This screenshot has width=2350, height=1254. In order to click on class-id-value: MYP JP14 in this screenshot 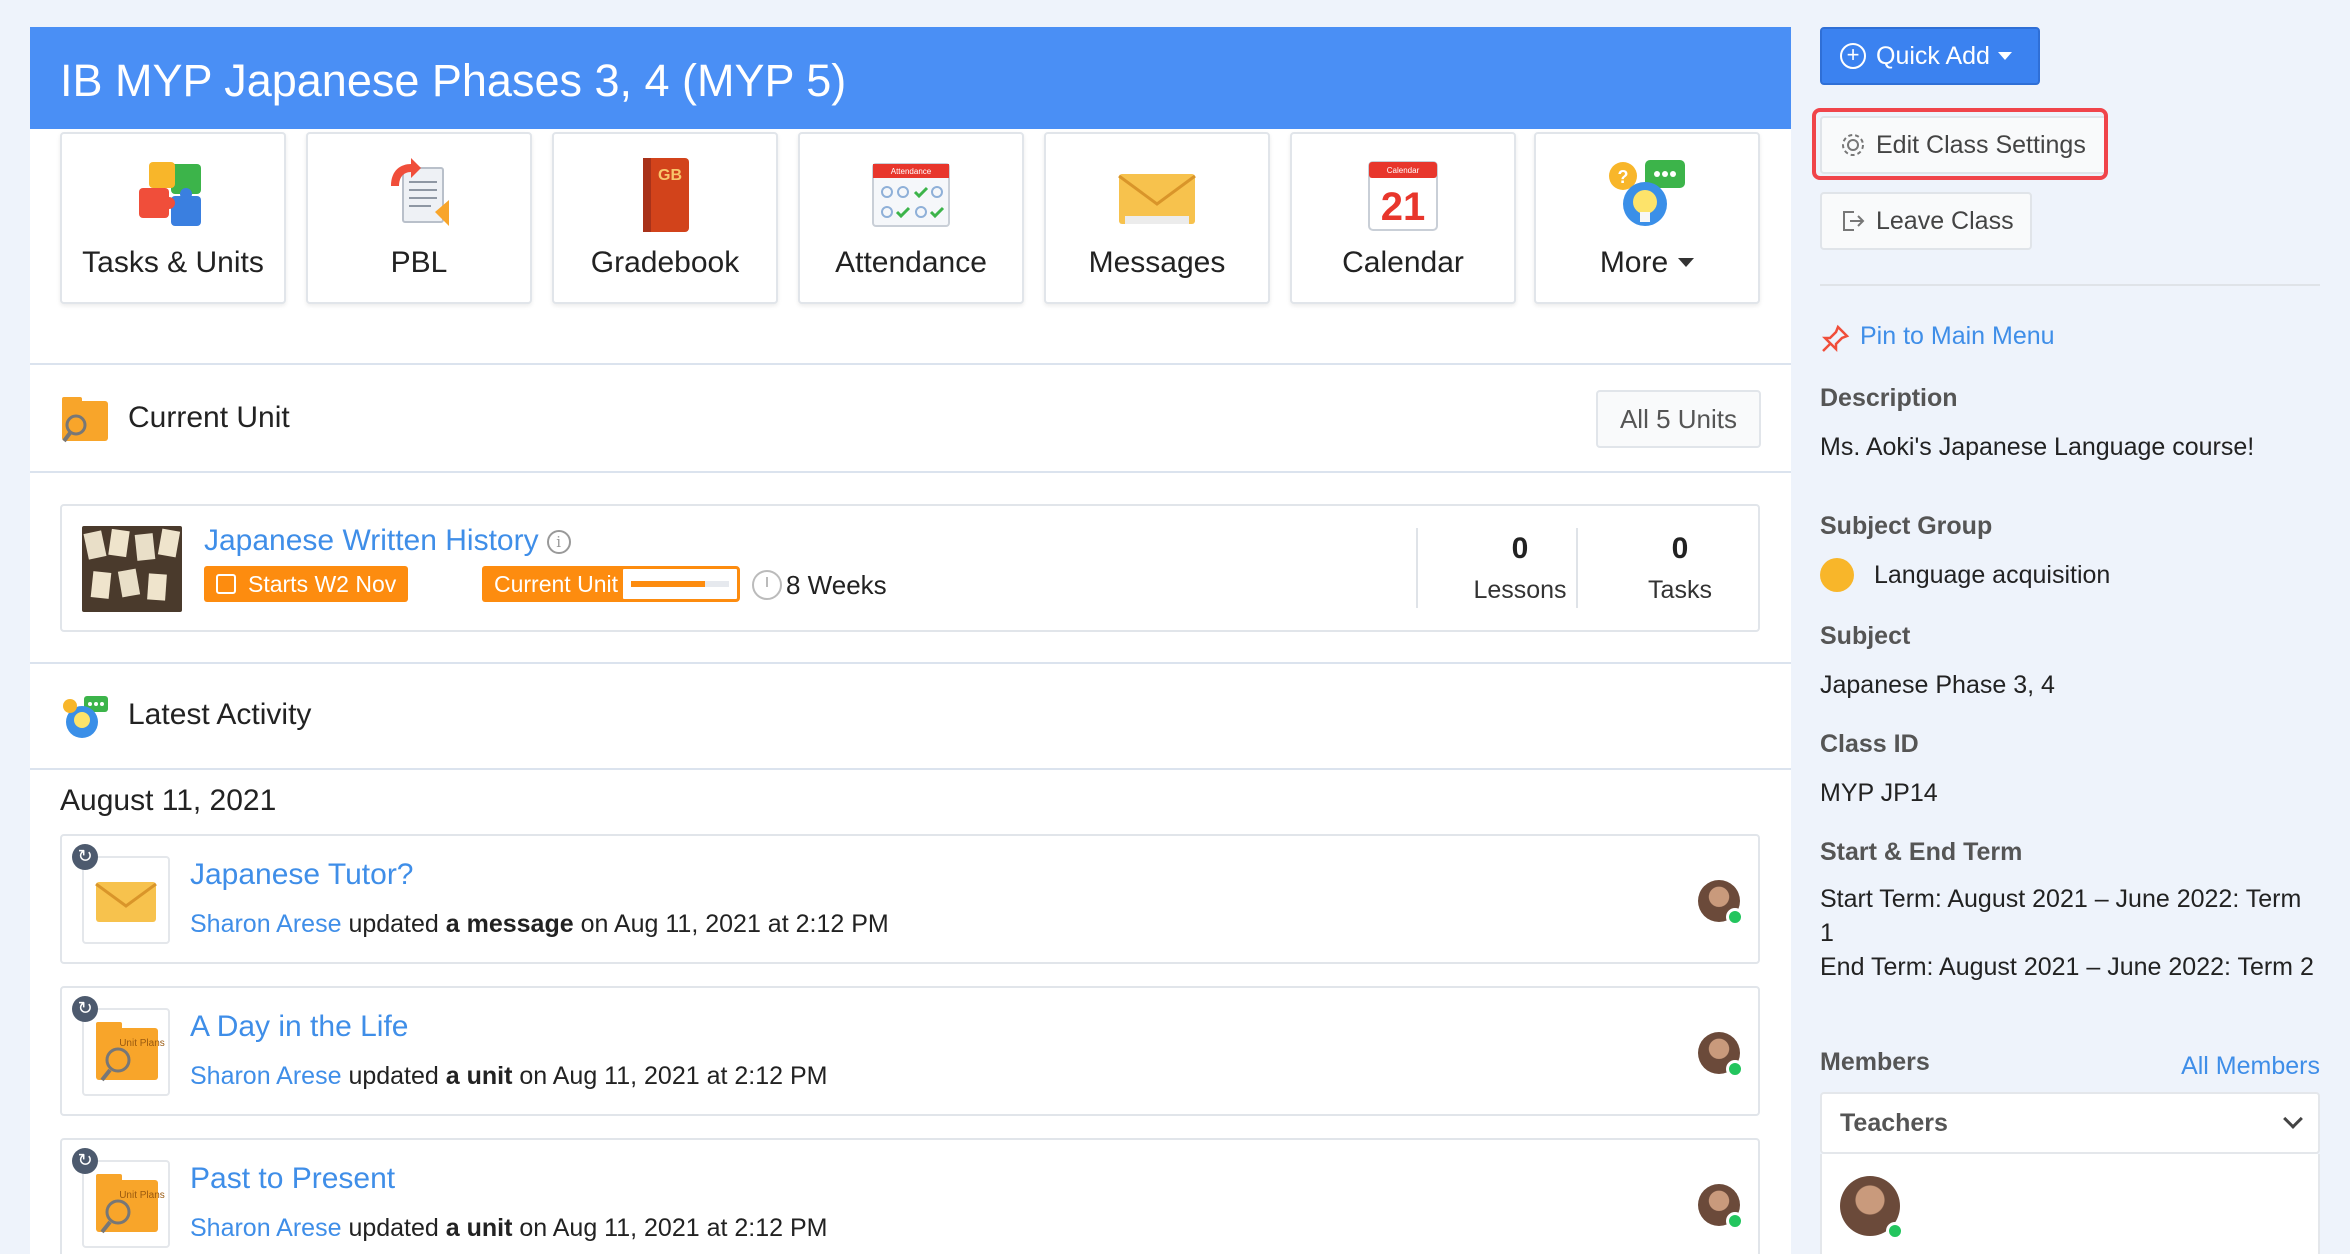, I will do `click(1879, 793)`.